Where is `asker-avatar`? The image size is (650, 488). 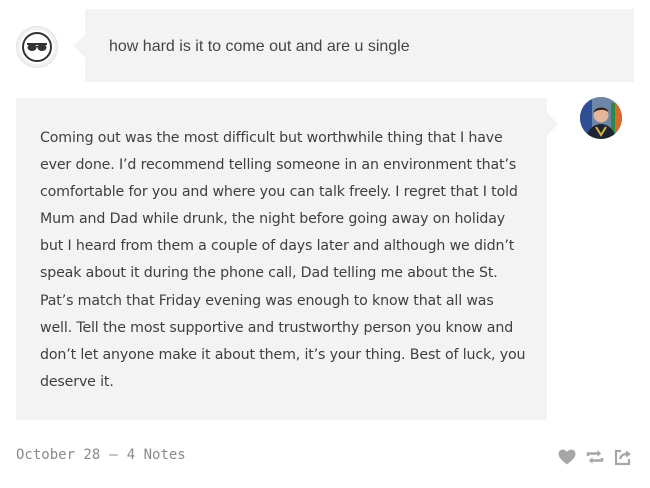 asker-avatar is located at coordinates (37, 47).